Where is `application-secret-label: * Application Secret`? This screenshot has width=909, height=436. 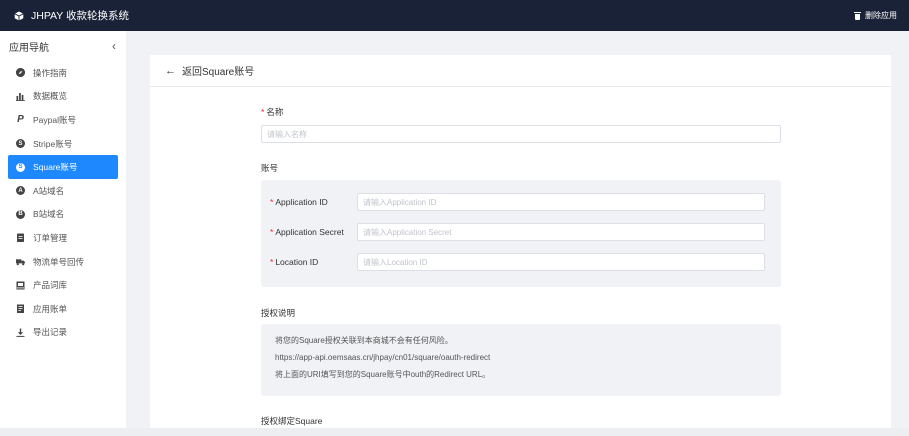 application-secret-label: * Application Secret is located at coordinates (313, 232).